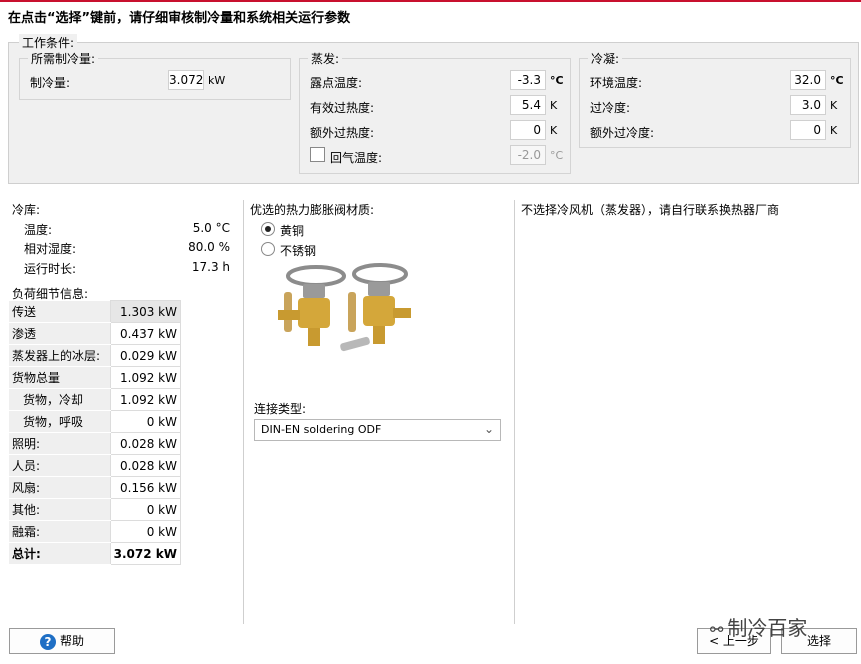  I want to click on load-name: 融霜:, so click(60, 531).